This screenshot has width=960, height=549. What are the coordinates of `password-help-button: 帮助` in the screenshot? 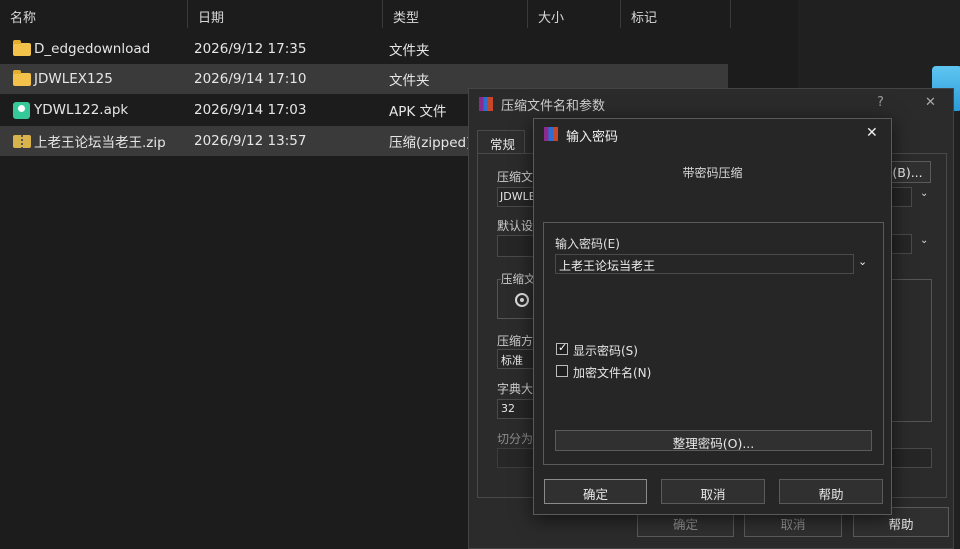 It's located at (831, 491).